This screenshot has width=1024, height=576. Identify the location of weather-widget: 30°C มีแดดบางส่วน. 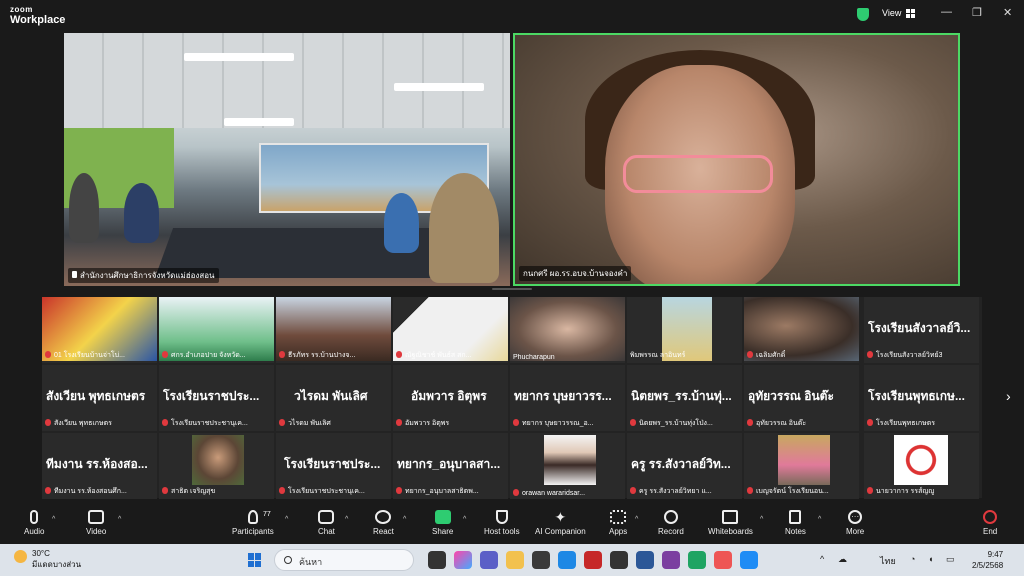
(47, 559).